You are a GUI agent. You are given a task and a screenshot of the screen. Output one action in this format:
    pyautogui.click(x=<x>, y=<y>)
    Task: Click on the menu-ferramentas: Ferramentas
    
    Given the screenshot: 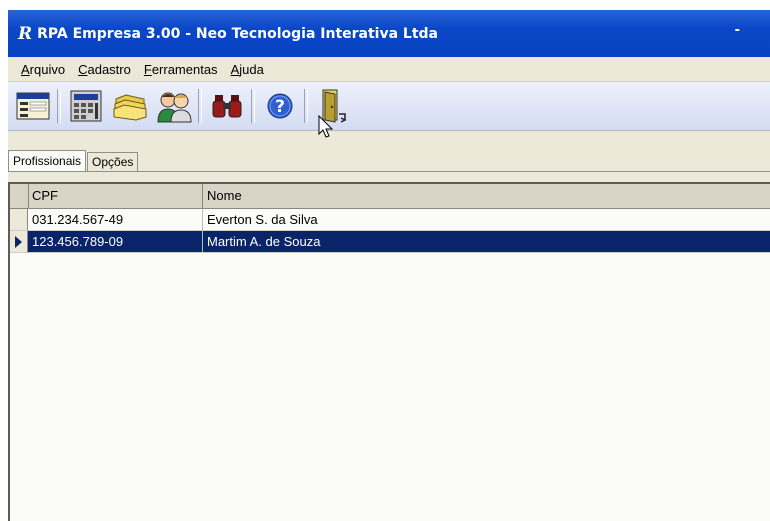 What is the action you would take?
    pyautogui.click(x=181, y=69)
    